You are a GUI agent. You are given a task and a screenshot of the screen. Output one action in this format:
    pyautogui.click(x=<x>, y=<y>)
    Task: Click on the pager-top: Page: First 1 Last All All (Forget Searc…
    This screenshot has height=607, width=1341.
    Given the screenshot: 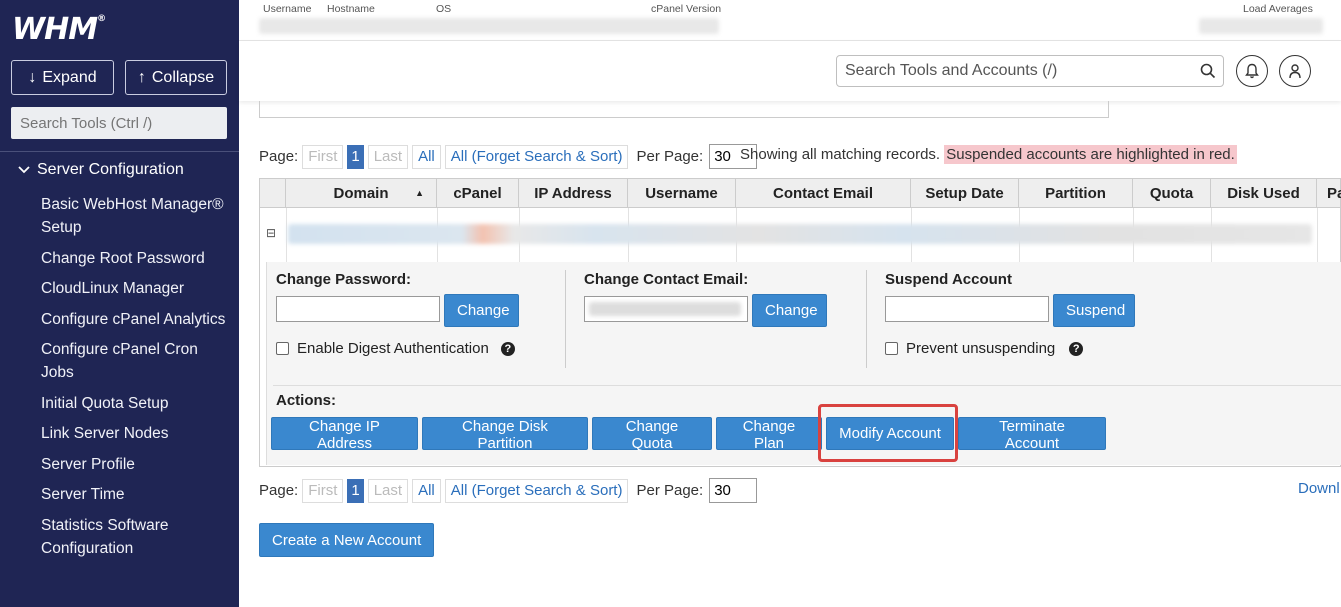 What is the action you would take?
    pyautogui.click(x=508, y=156)
    